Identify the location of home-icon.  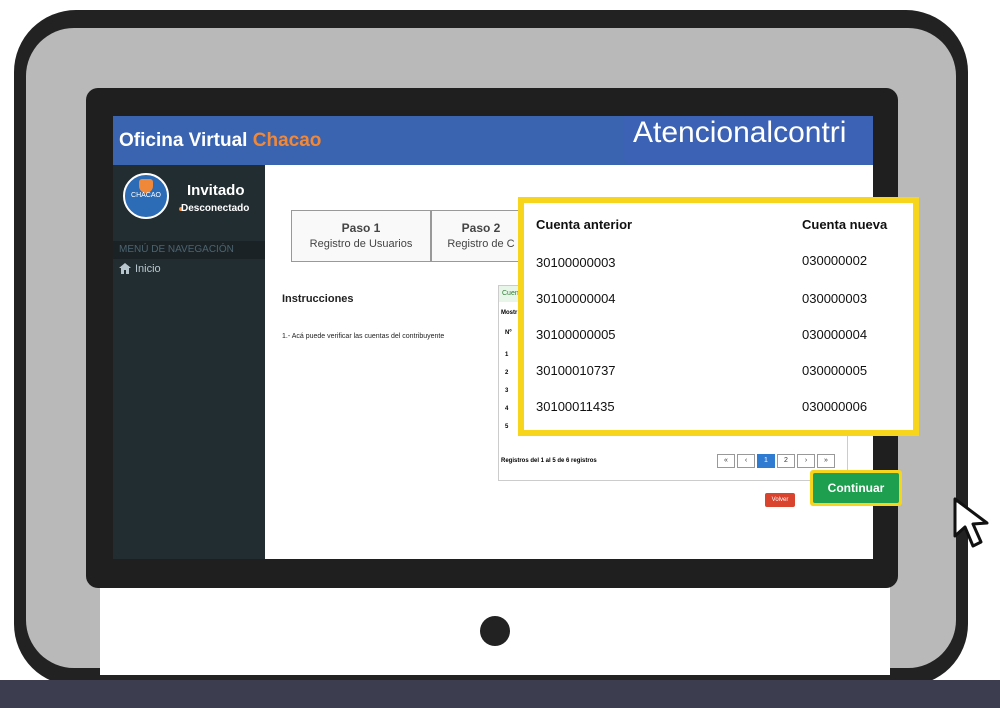
(125, 268).